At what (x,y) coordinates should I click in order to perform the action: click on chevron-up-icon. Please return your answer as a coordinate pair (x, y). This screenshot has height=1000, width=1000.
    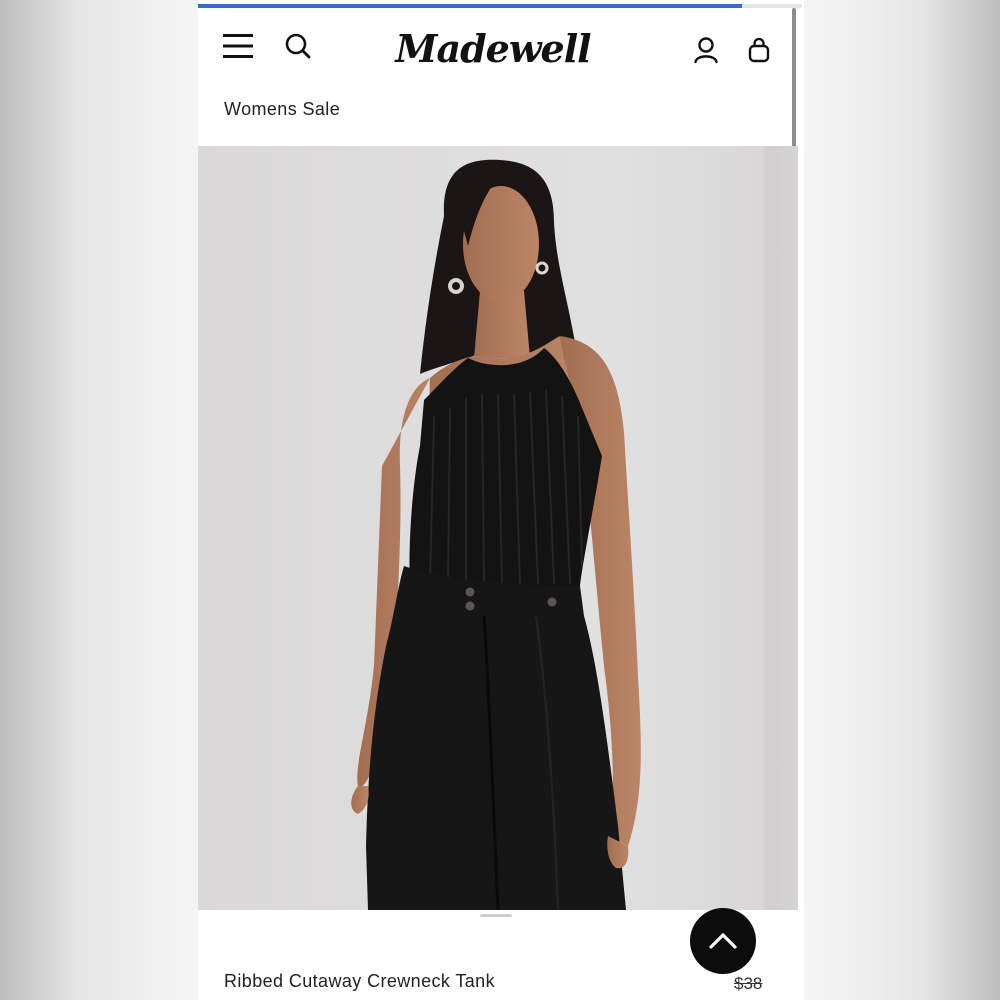
    Looking at the image, I should click on (723, 941).